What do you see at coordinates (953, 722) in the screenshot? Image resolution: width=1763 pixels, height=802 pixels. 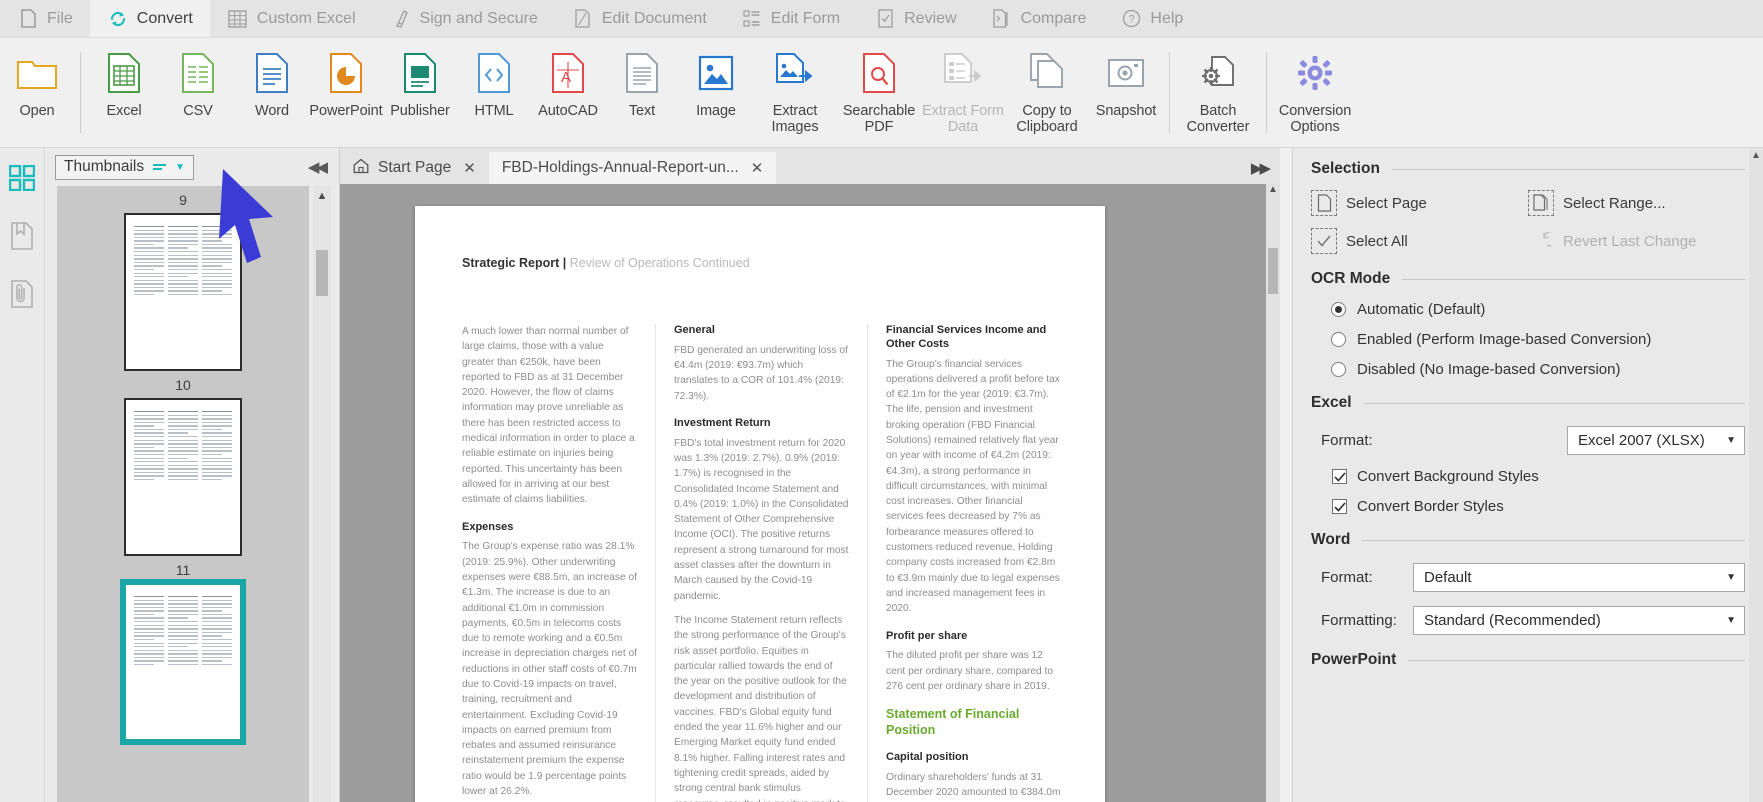 I see `document-heading-green: Statement of Financial Position` at bounding box center [953, 722].